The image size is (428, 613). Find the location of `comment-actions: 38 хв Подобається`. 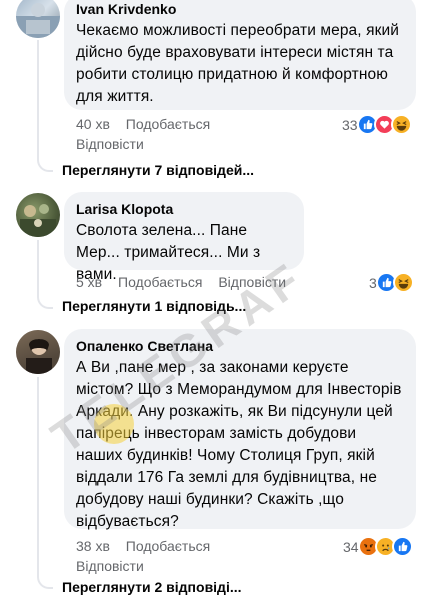

comment-actions: 38 хв Подобається is located at coordinates (149, 546).